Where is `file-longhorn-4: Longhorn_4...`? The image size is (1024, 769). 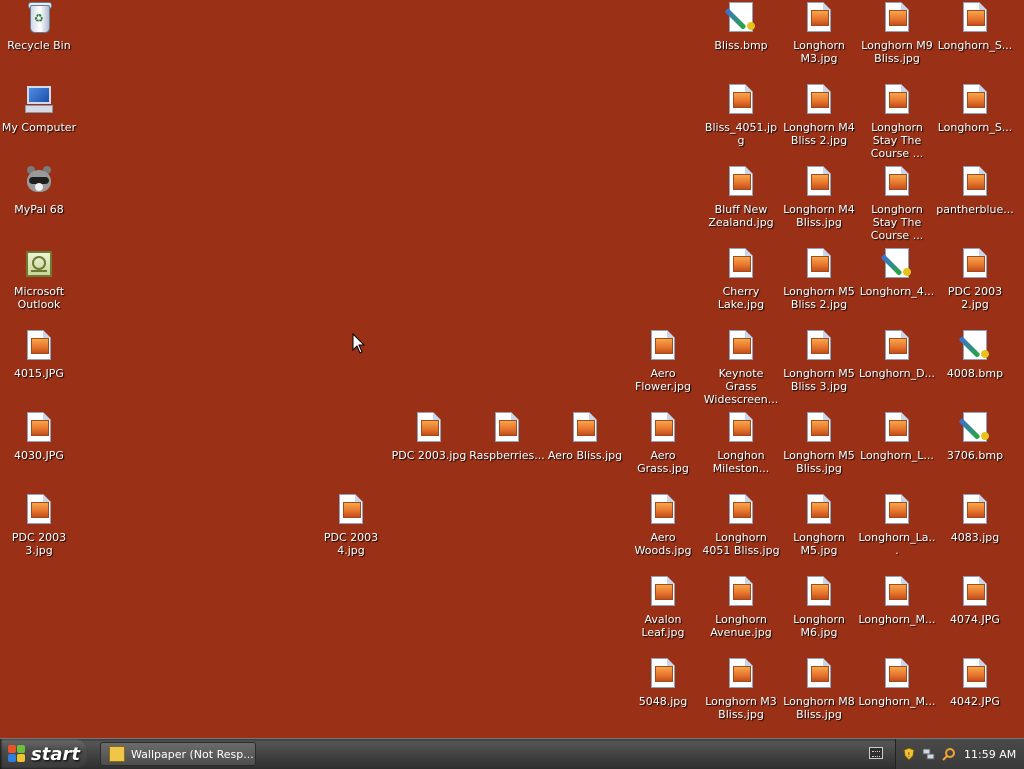
file-longhorn-4: Longhorn_4... is located at coordinates (897, 273).